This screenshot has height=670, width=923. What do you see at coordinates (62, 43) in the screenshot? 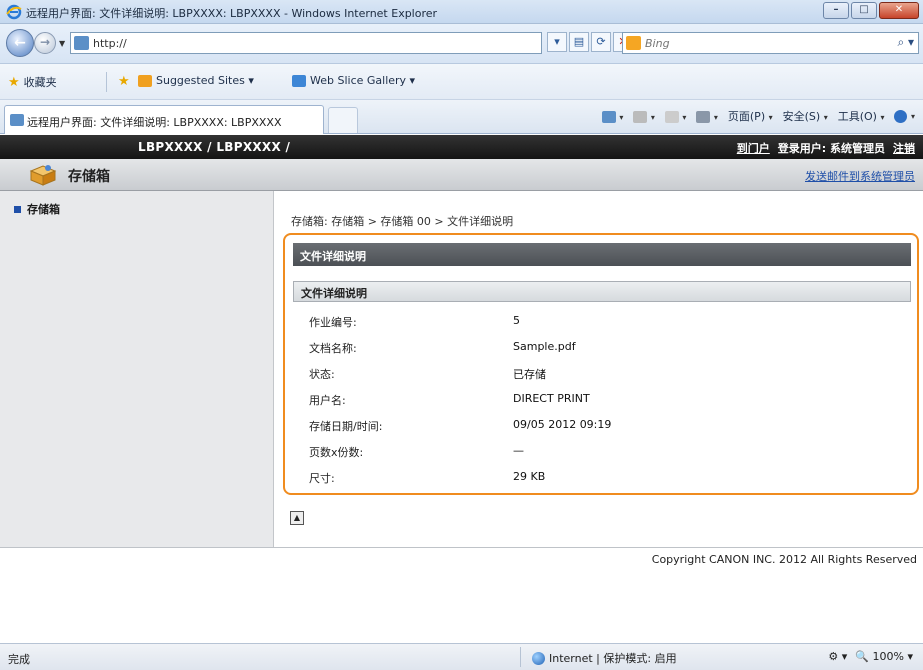
I see `history-dropdown-icon: ▼` at bounding box center [62, 43].